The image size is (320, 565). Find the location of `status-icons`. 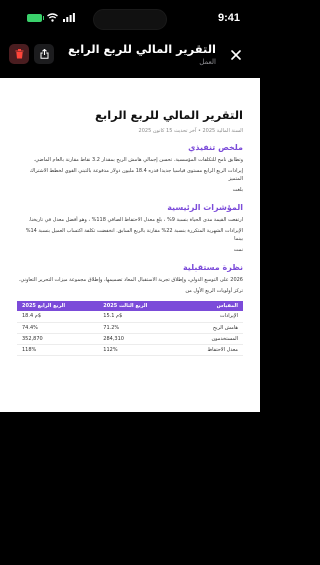

status-icons is located at coordinates (51, 17).